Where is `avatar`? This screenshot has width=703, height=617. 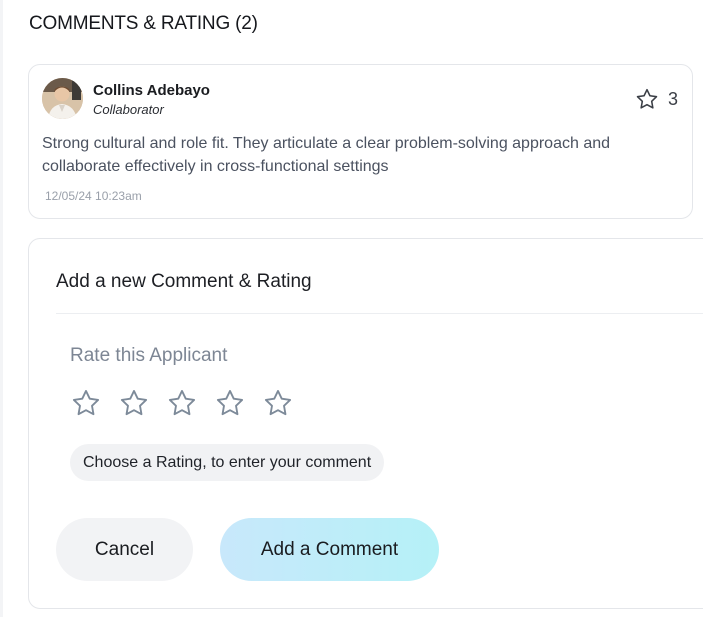 avatar is located at coordinates (62, 98).